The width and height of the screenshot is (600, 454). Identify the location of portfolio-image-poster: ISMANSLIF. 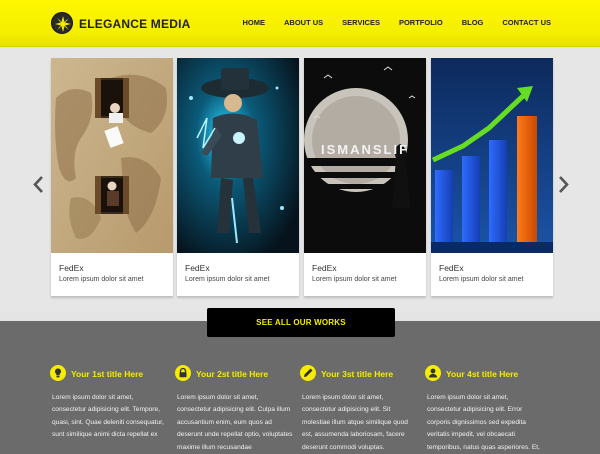
(365, 155).